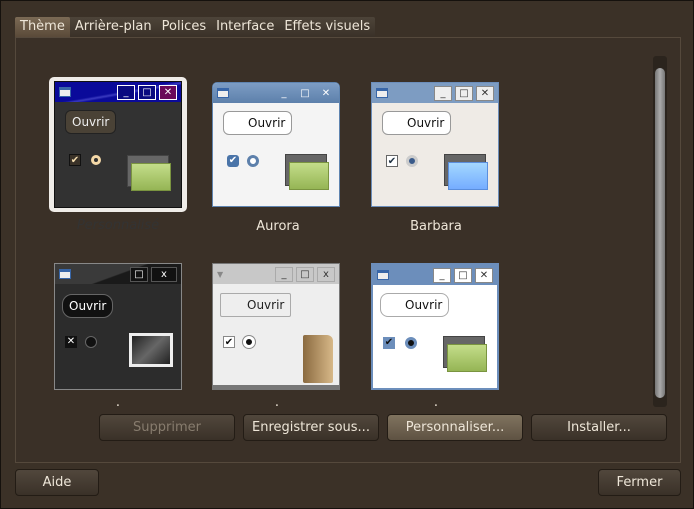  What do you see at coordinates (435, 326) in the screenshot?
I see `theme-thumbnail-6: _ □ ✕ Ouvrir ✔` at bounding box center [435, 326].